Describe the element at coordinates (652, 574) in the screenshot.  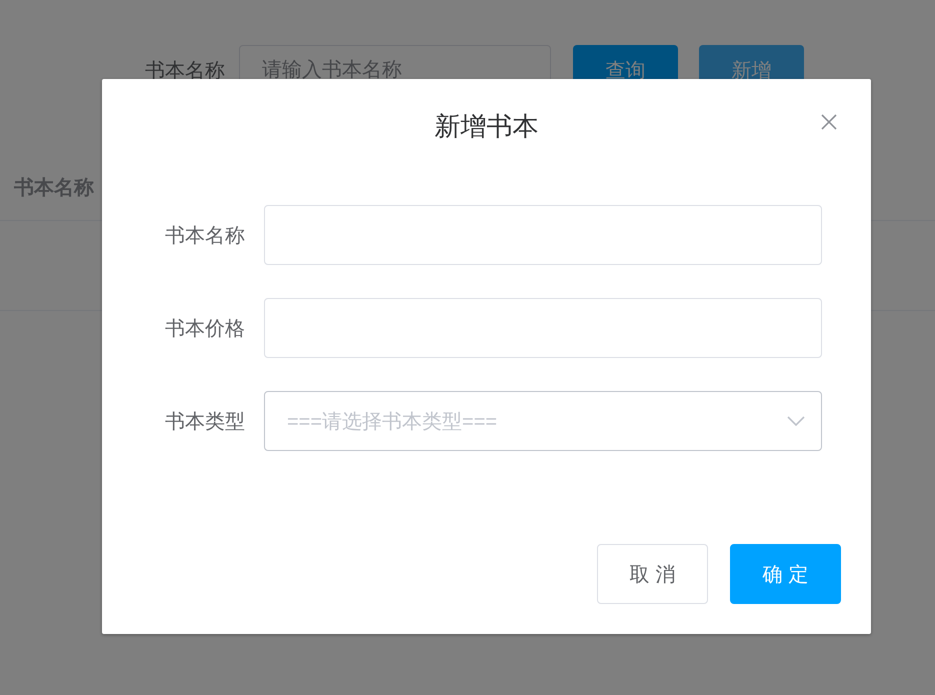
I see `cancel-button: 取 消` at that location.